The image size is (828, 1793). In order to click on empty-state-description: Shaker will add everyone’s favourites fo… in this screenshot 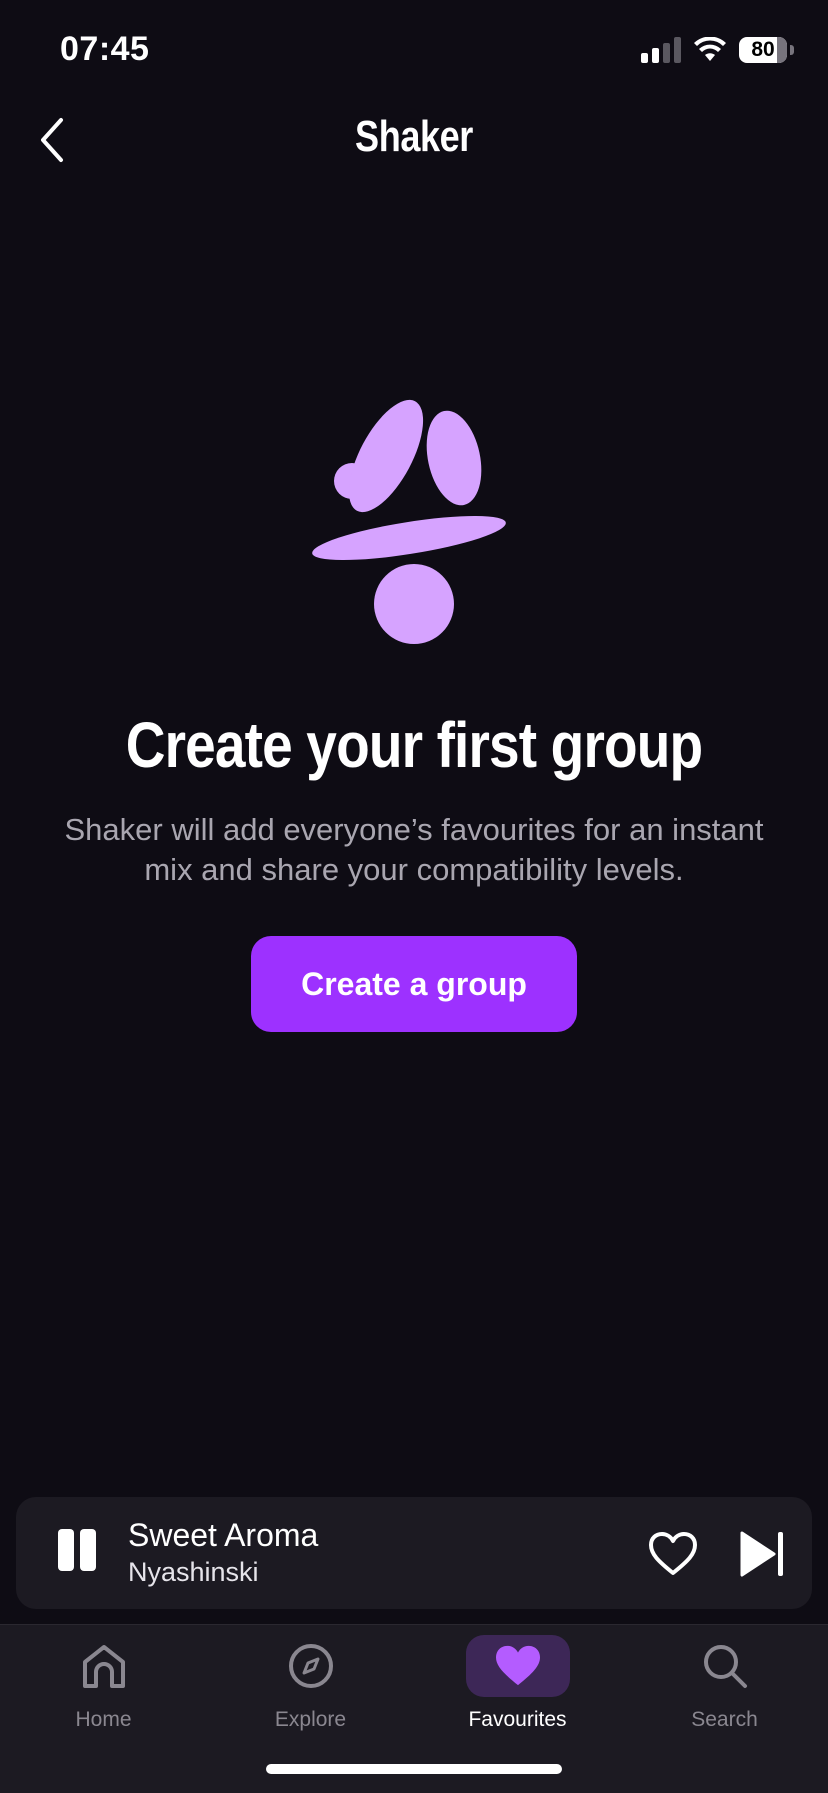, I will do `click(414, 849)`.